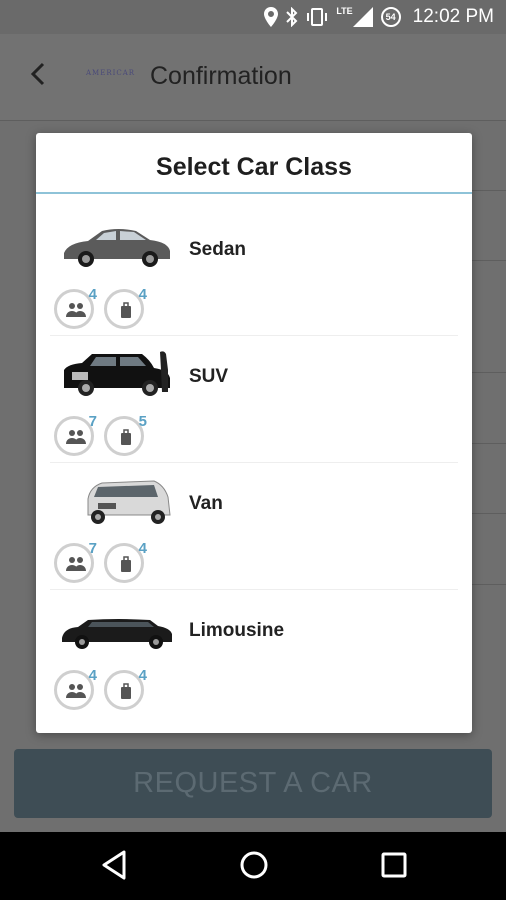 Image resolution: width=506 pixels, height=900 pixels. What do you see at coordinates (114, 865) in the screenshot?
I see `back-triangle-icon` at bounding box center [114, 865].